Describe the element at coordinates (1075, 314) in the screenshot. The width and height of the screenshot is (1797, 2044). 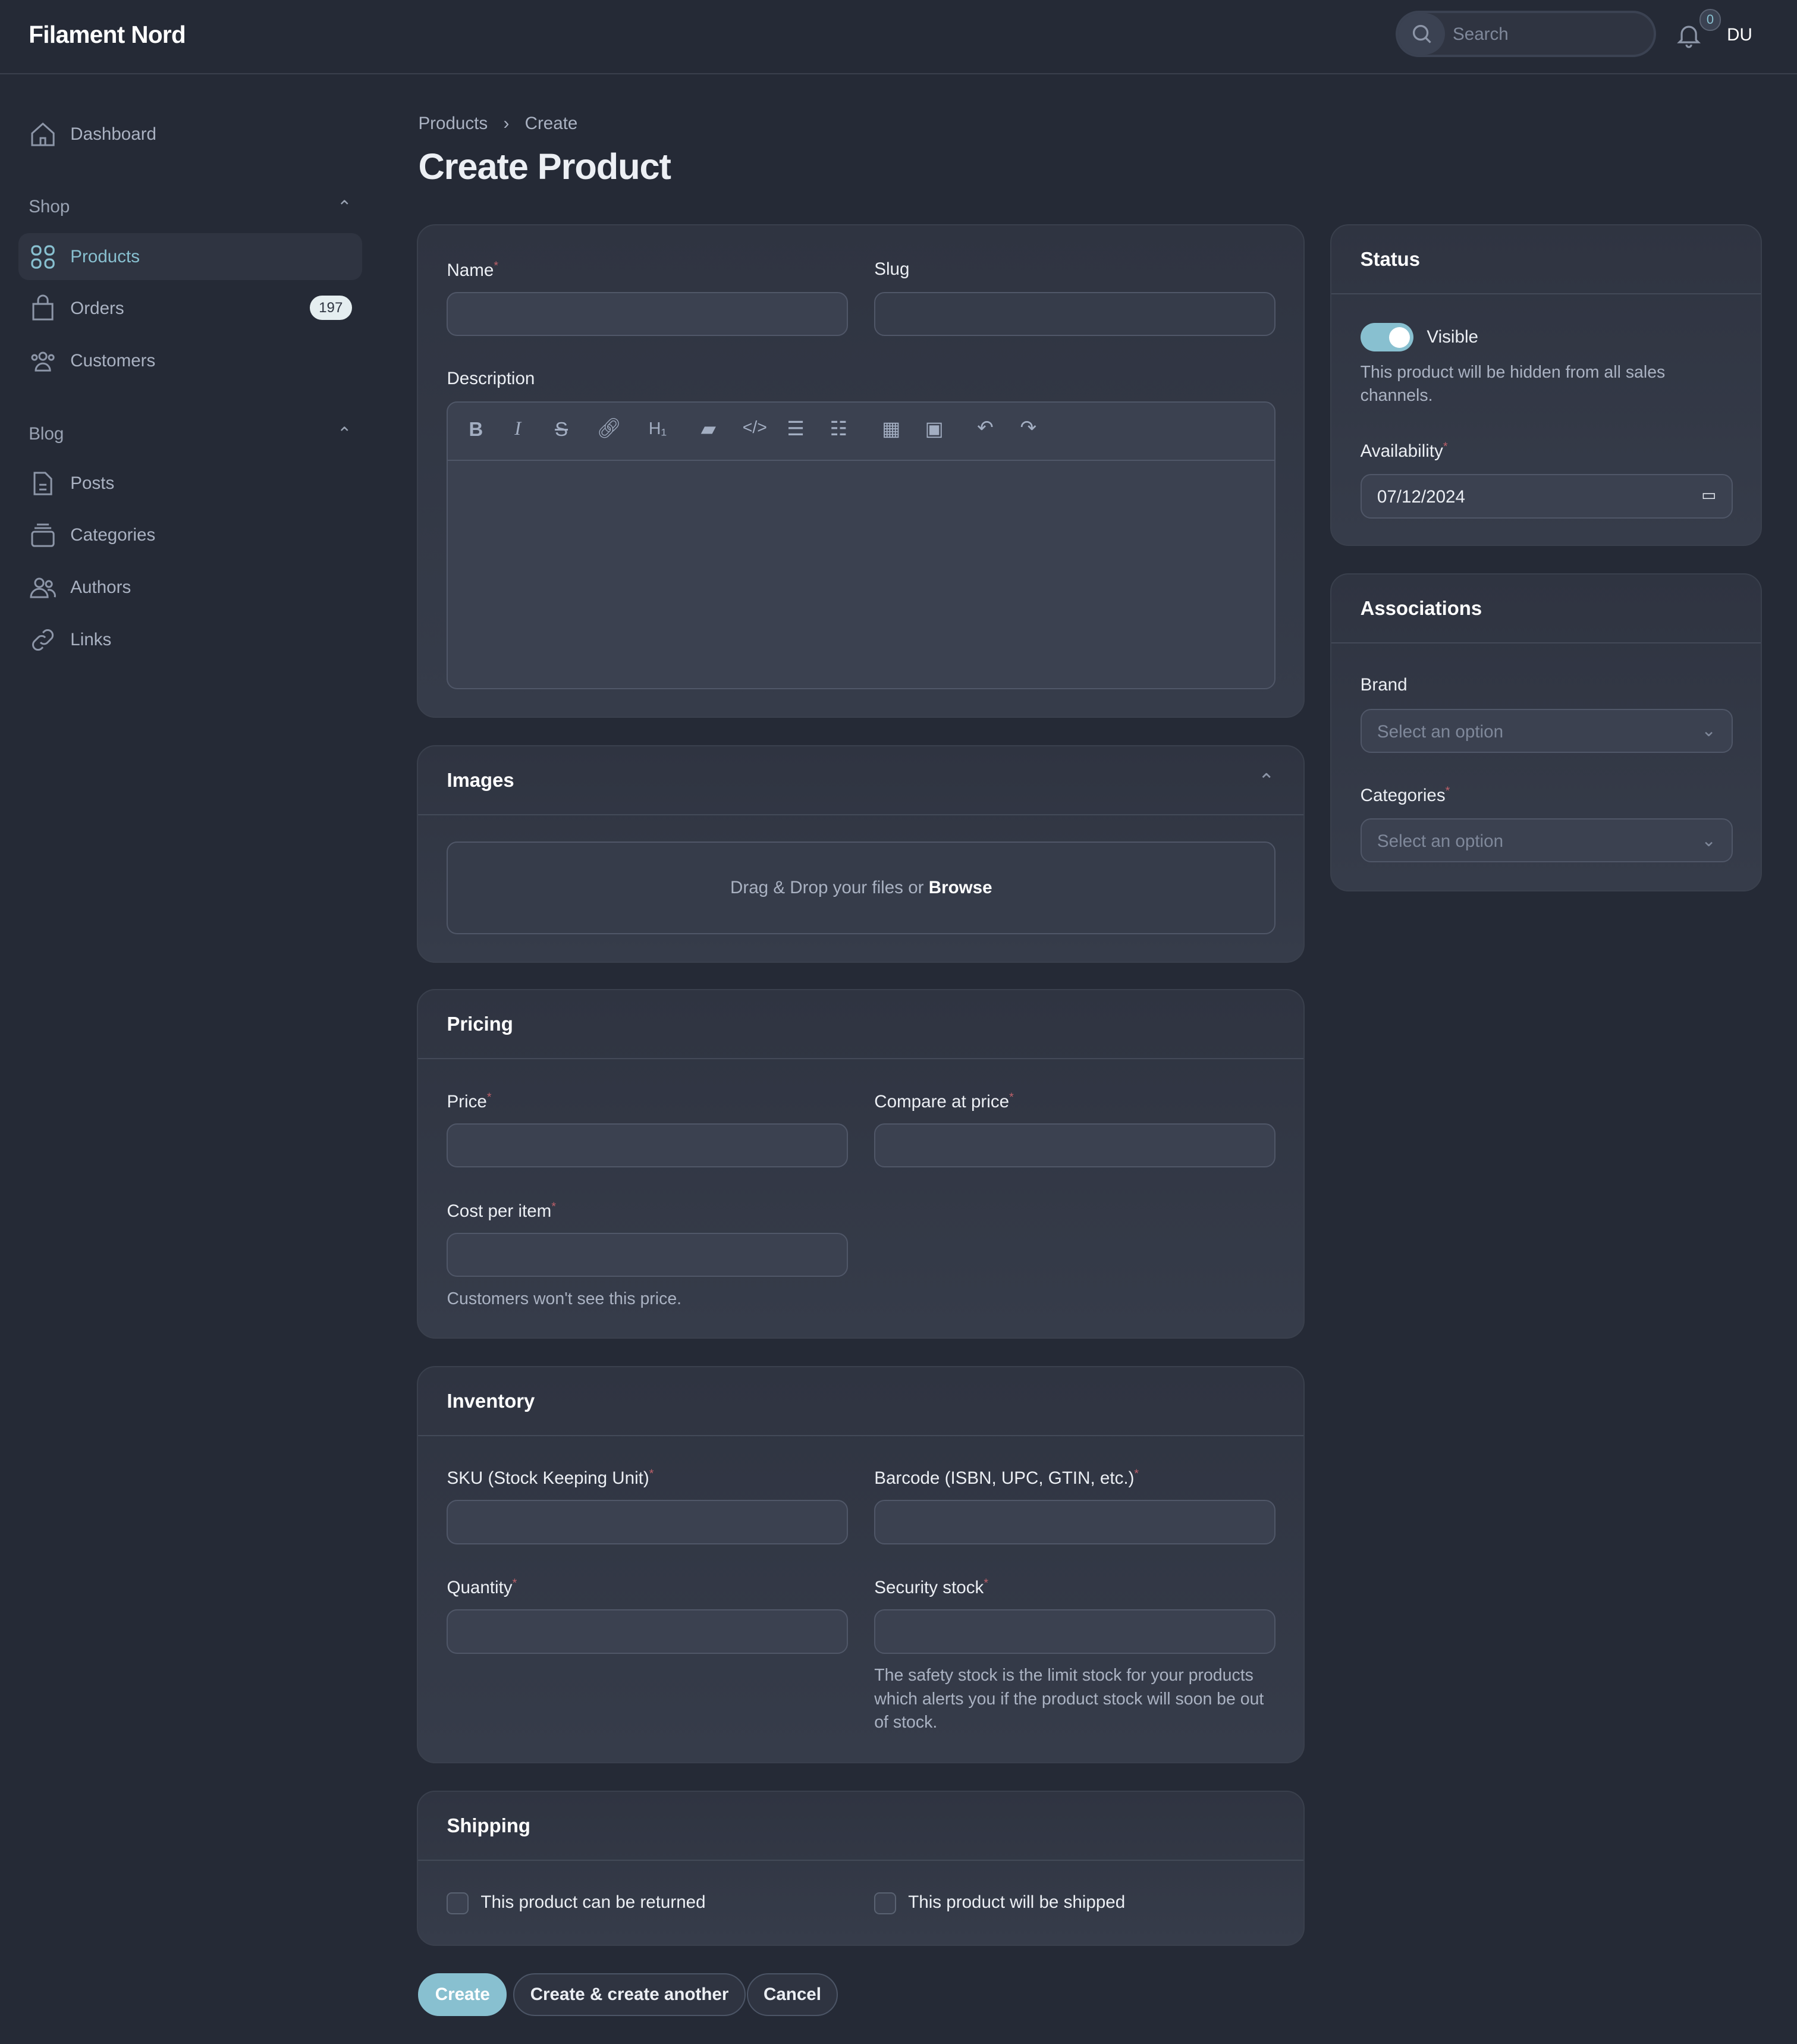
I see `slug-input` at that location.